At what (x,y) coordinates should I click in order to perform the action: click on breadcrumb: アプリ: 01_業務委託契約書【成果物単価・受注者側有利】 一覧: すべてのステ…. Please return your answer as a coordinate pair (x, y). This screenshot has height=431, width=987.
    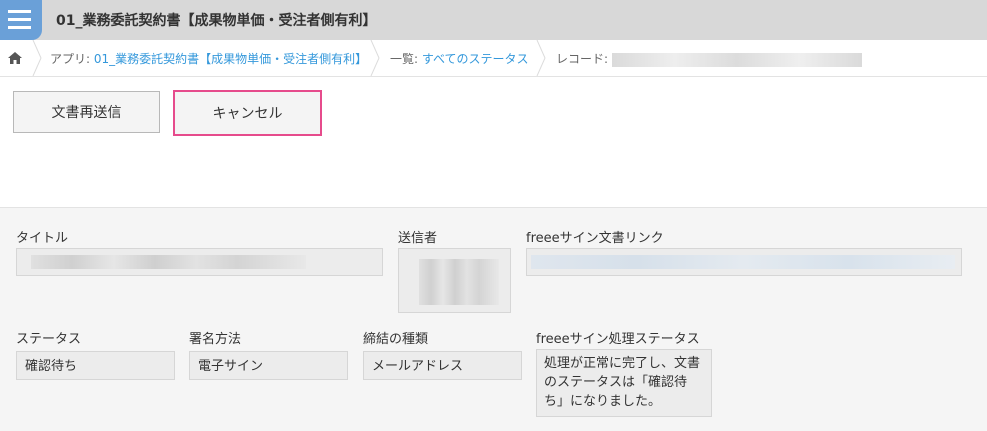
    Looking at the image, I should click on (493, 58).